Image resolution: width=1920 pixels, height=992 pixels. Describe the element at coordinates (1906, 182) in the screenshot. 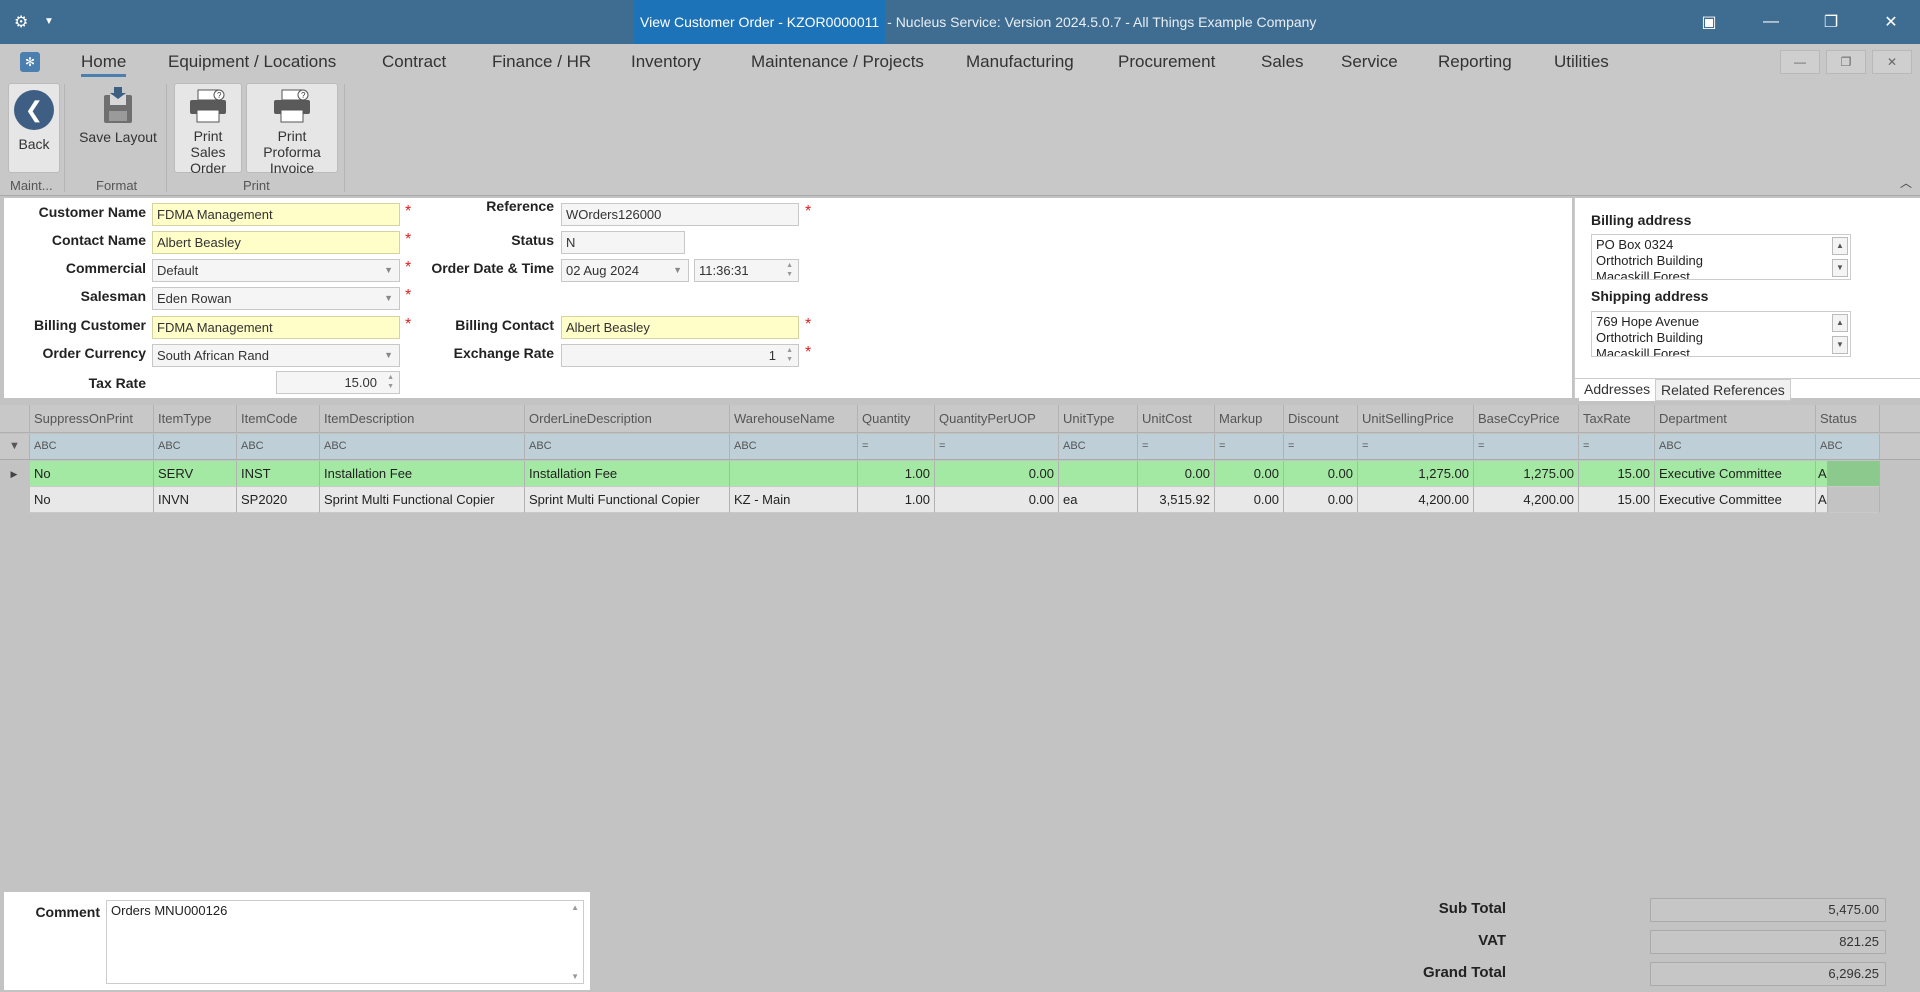

I see `collapse-ribbon-icon: ︿` at that location.